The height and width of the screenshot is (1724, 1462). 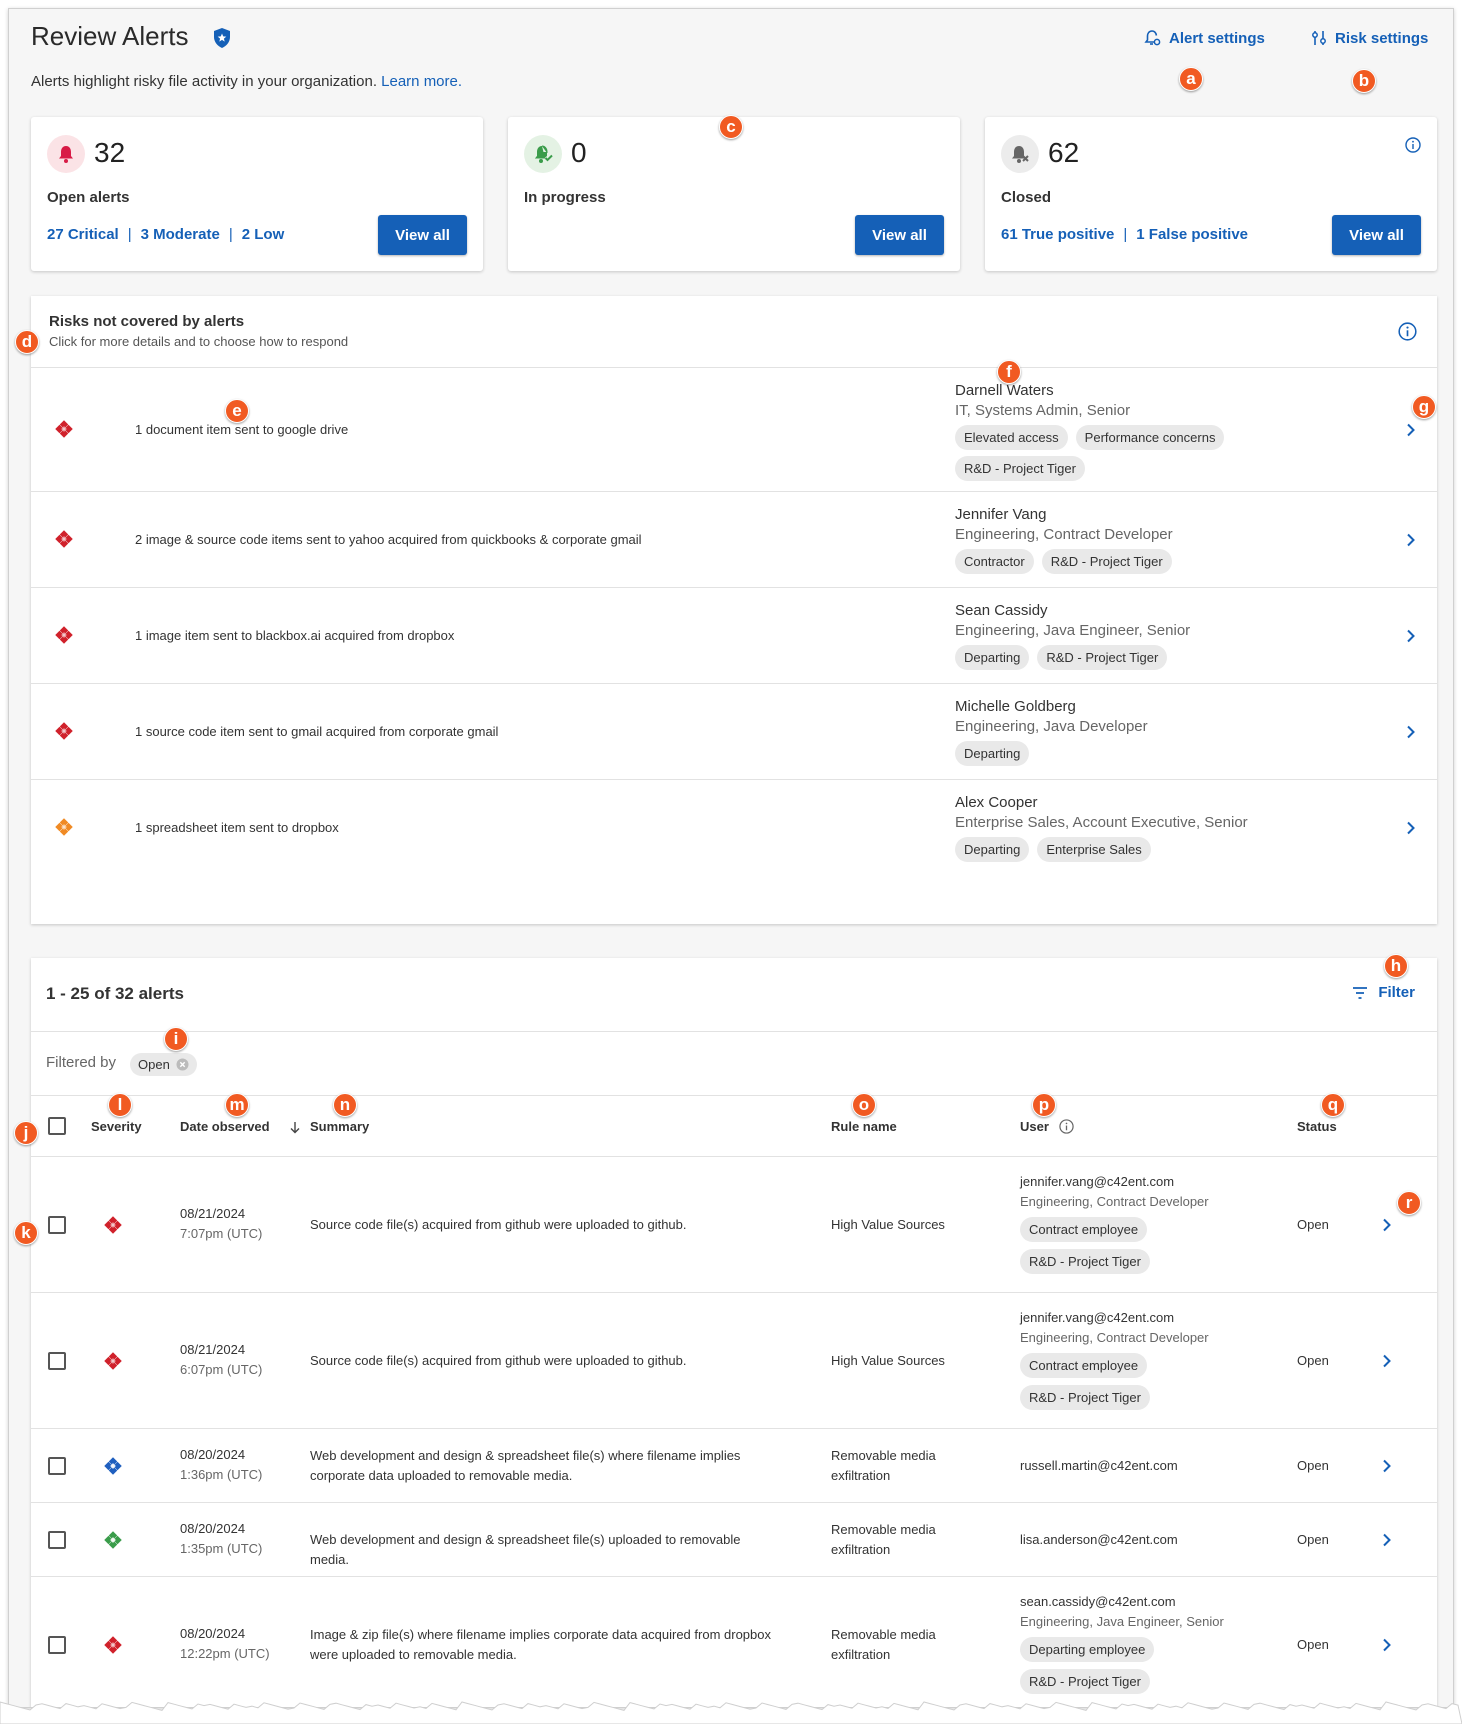 I want to click on callout-marker-h: h, so click(x=1396, y=966).